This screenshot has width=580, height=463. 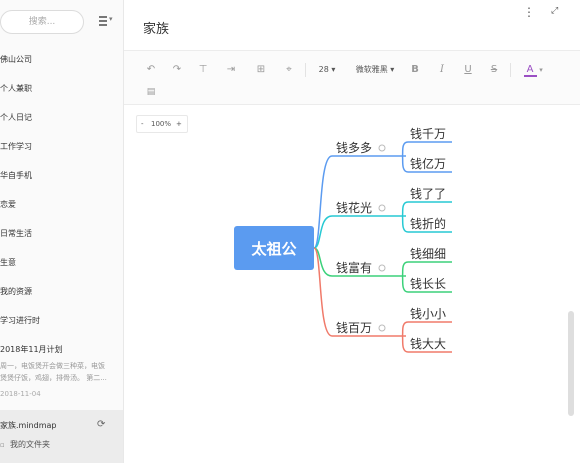 I want to click on child-node-label: 钱大大, so click(x=428, y=343).